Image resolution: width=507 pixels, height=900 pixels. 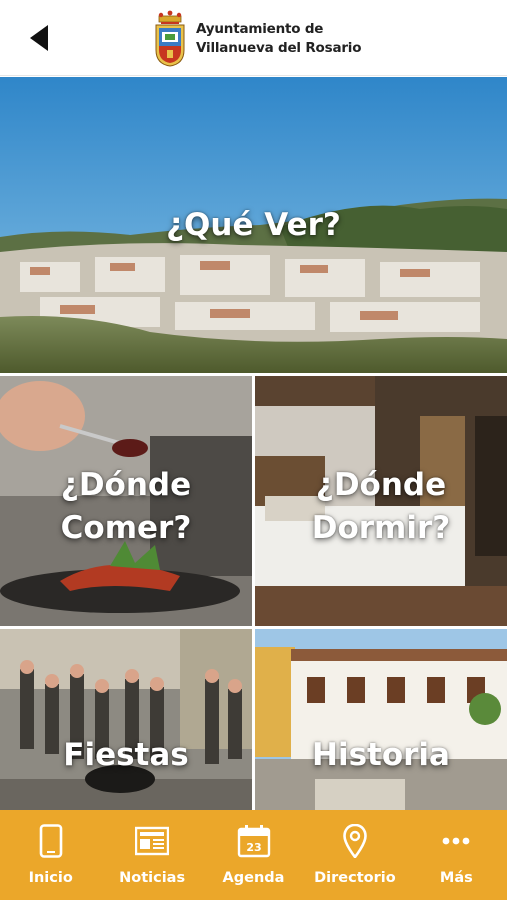 What do you see at coordinates (152, 841) in the screenshot?
I see `newspaper-icon` at bounding box center [152, 841].